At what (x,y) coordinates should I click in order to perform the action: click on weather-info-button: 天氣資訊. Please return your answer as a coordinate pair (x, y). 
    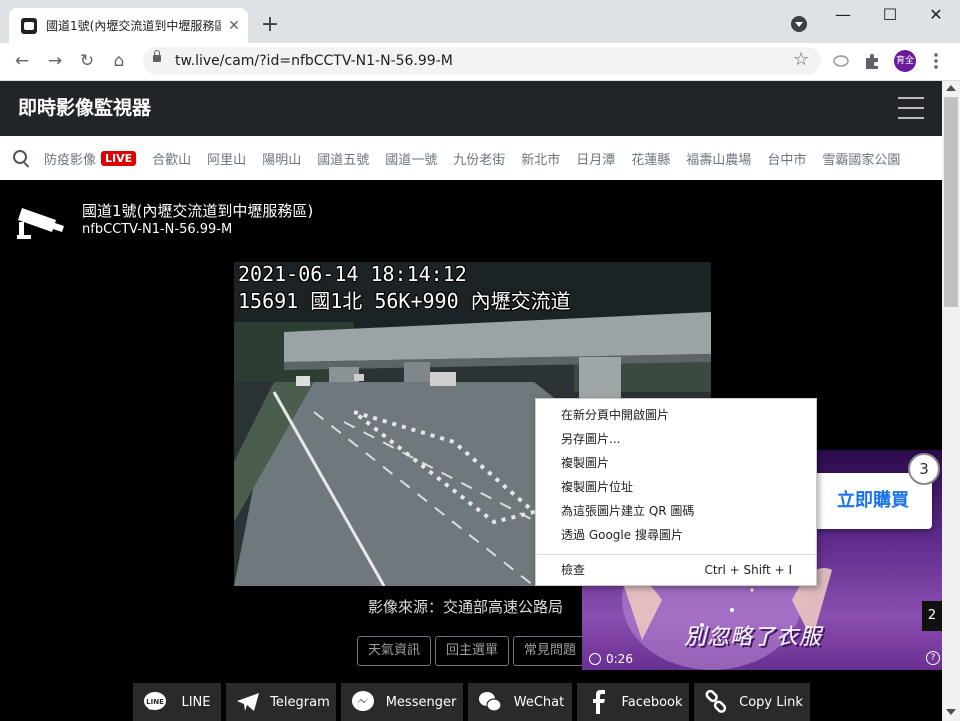
    Looking at the image, I should click on (394, 651).